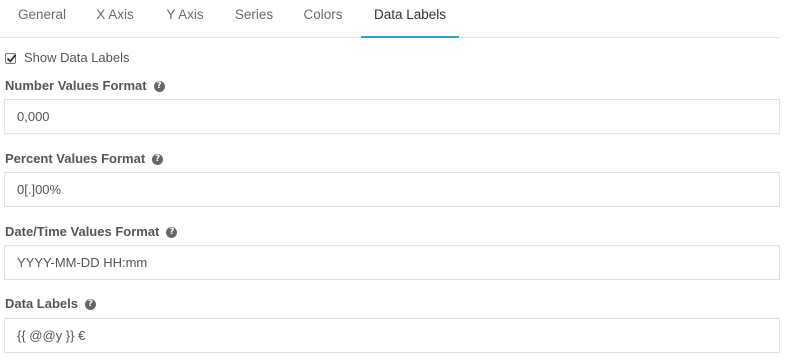 The width and height of the screenshot is (786, 360). I want to click on datetime-format-label-text: Date/Time Values Format, so click(82, 231).